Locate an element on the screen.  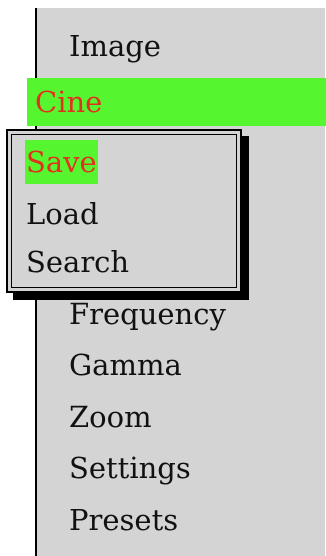
submenu-item-load: Load is located at coordinates (62, 214).